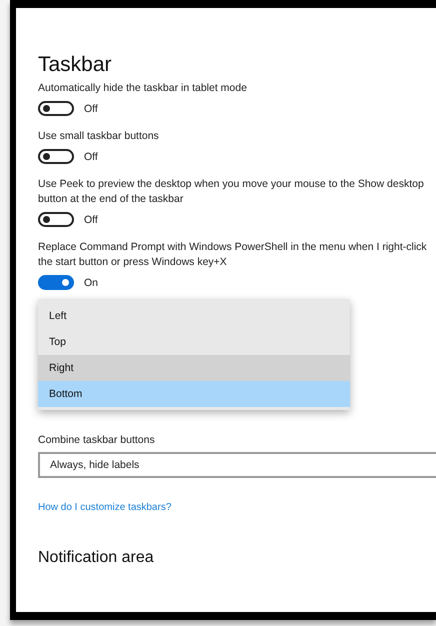 This screenshot has width=436, height=626. Describe the element at coordinates (194, 316) in the screenshot. I see `dropdown-option: Left` at that location.